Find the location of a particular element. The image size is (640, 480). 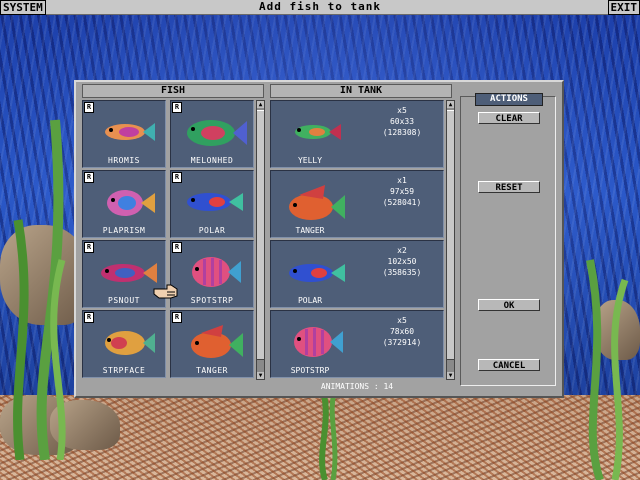

window-title: Add fish to tank is located at coordinates (320, 6).